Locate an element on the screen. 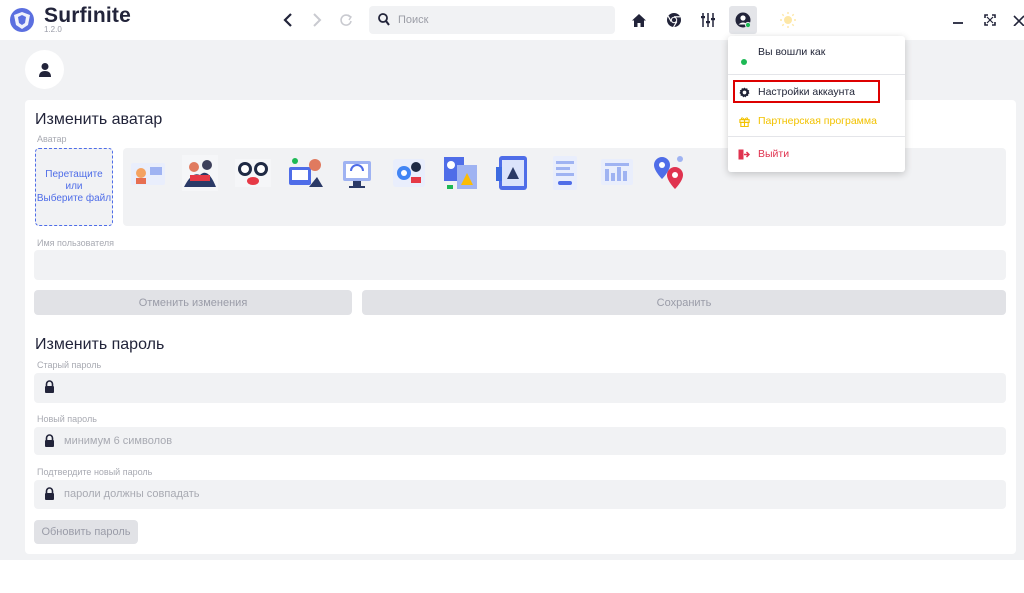 The height and width of the screenshot is (593, 1024). partner-program-item: Партнерская программа is located at coordinates (816, 121).